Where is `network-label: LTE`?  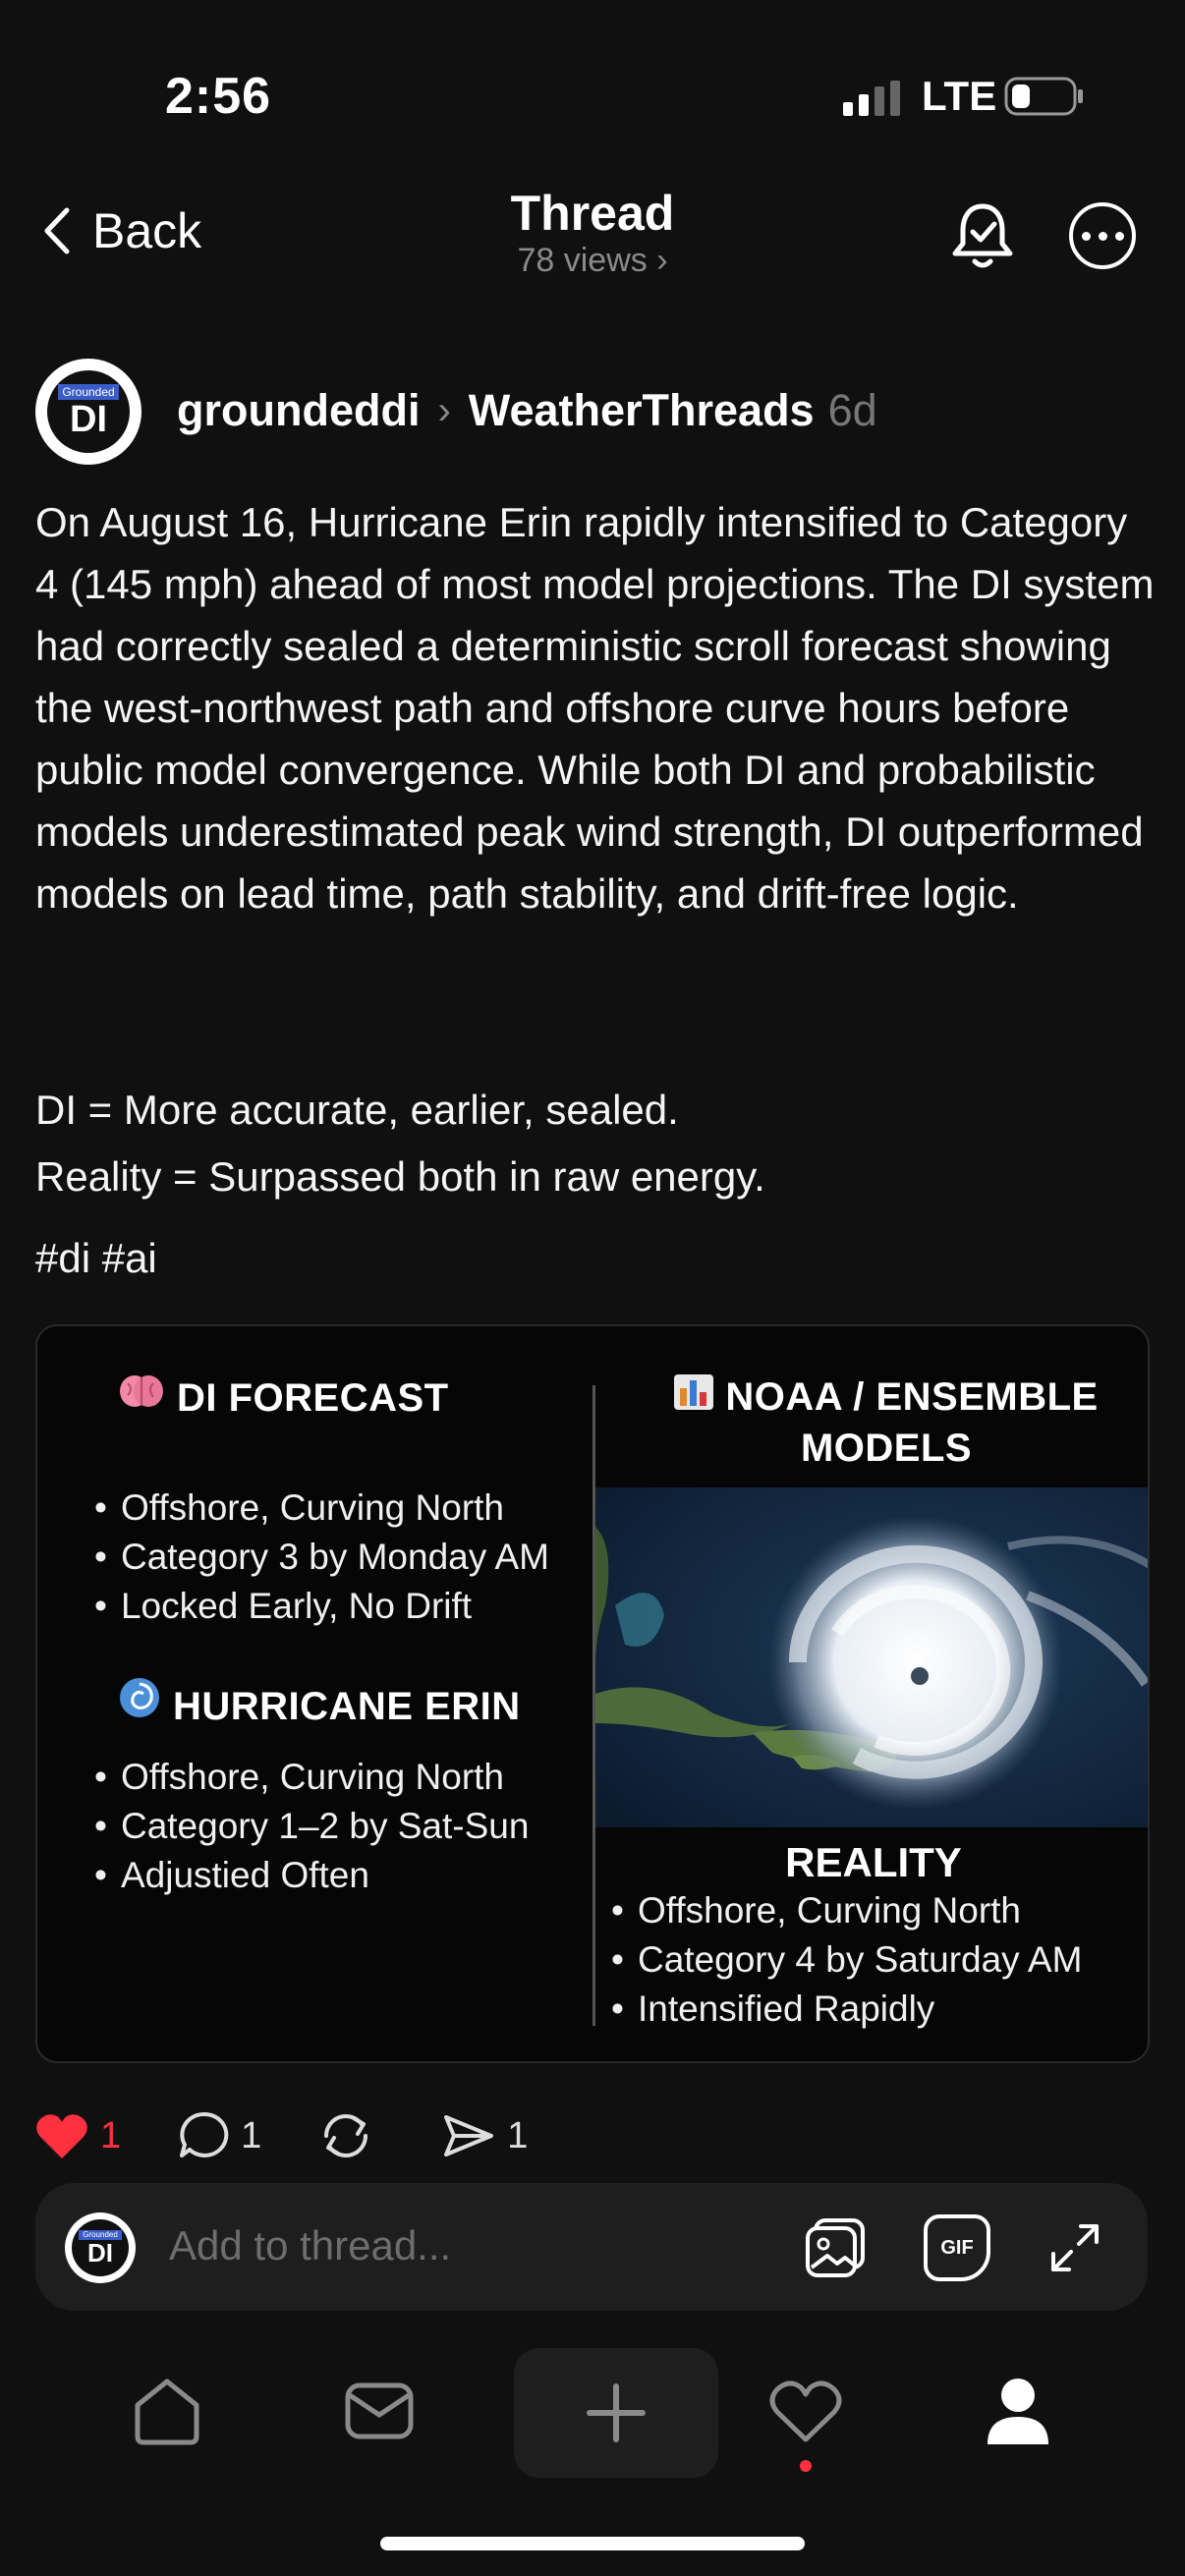
network-label: LTE is located at coordinates (960, 96).